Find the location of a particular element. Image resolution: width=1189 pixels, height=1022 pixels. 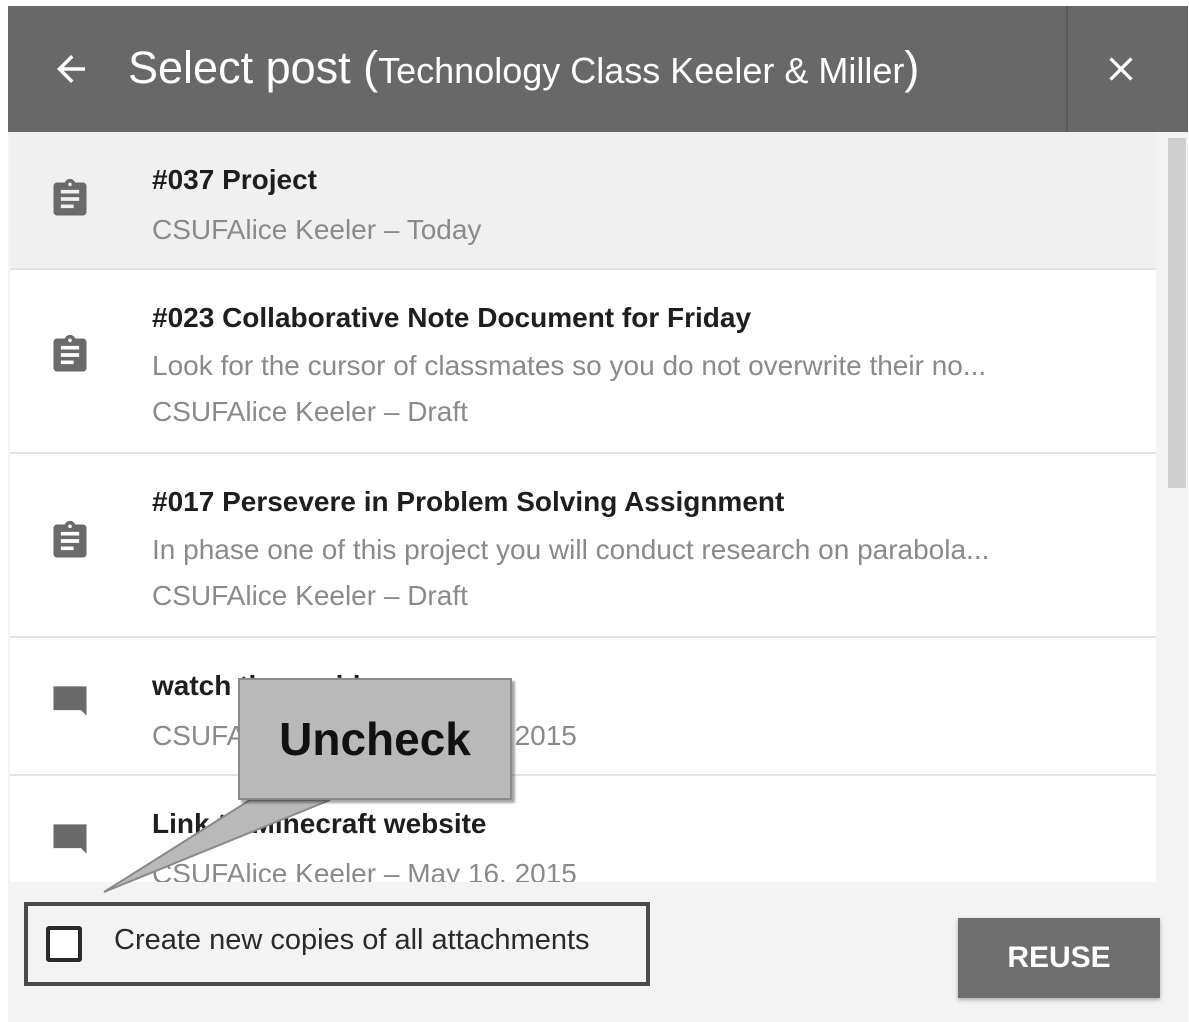

create-copies-checkbox is located at coordinates (64, 944).